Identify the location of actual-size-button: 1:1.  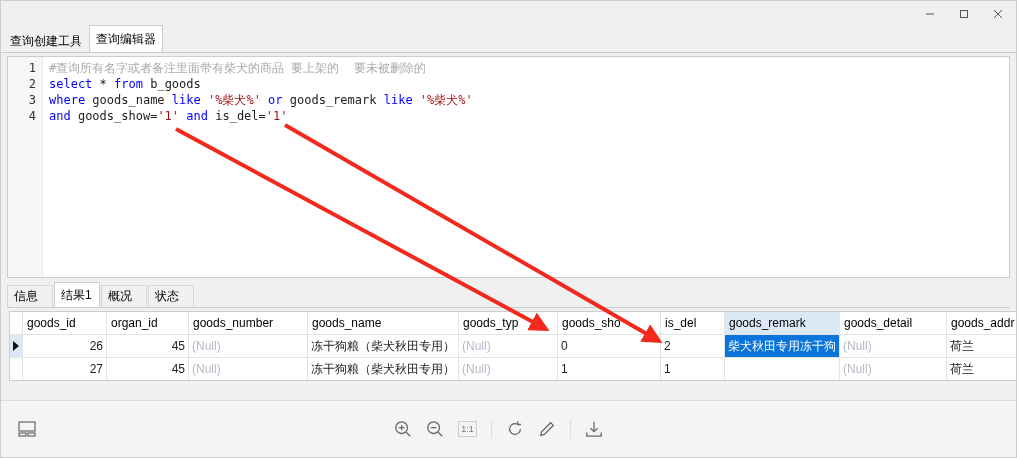
(467, 429).